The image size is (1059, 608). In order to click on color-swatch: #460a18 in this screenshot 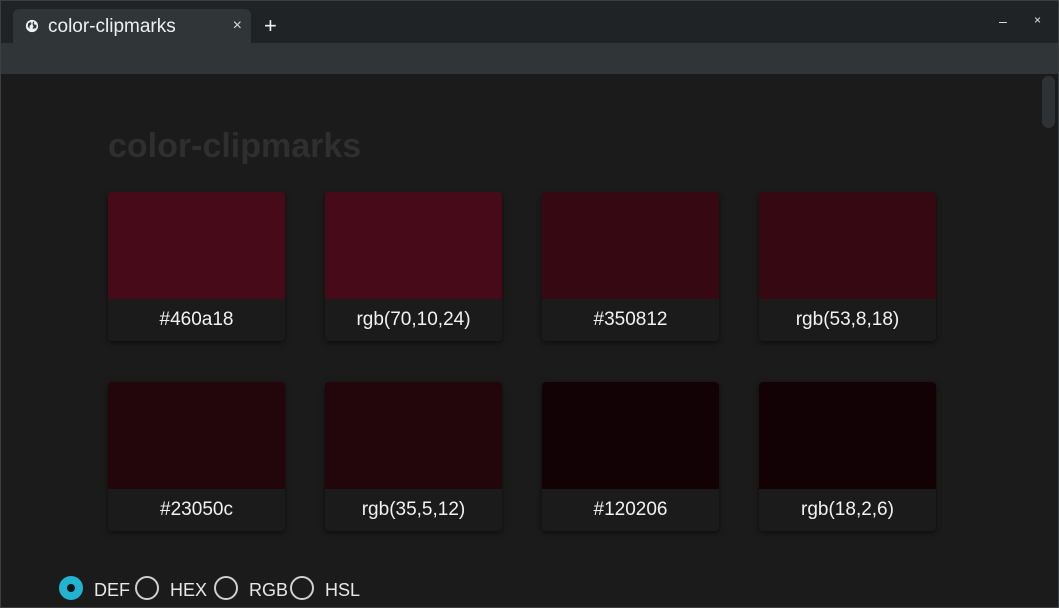, I will do `click(196, 266)`.